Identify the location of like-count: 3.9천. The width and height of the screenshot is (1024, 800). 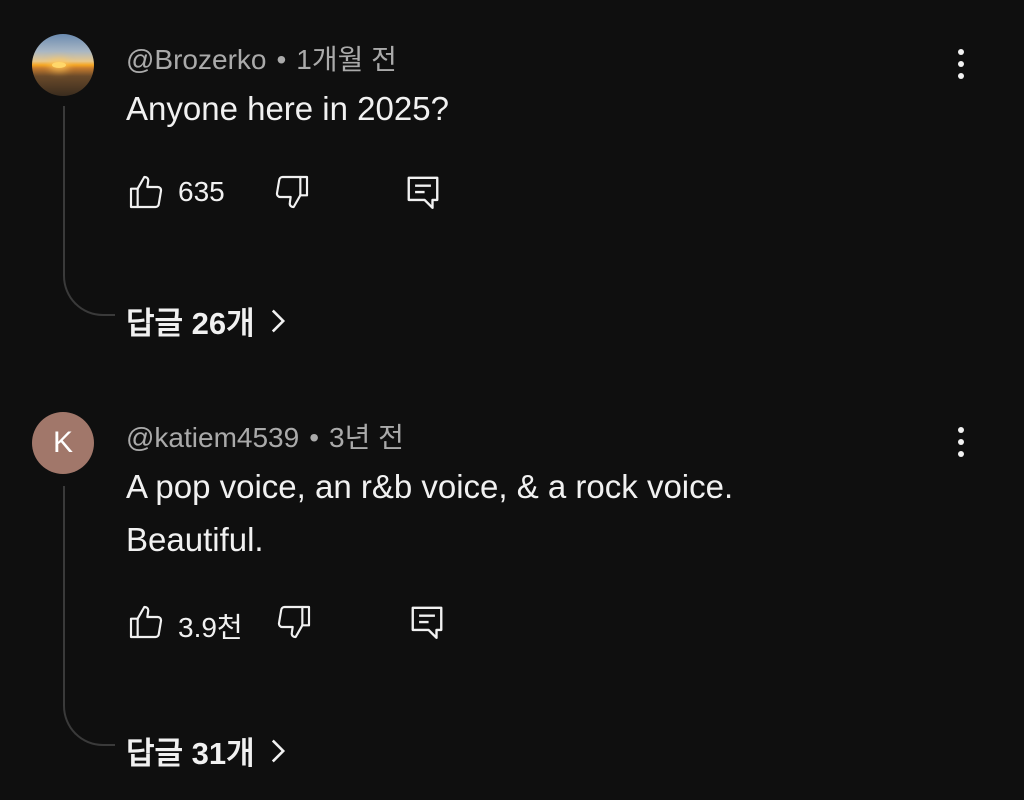
(210, 627).